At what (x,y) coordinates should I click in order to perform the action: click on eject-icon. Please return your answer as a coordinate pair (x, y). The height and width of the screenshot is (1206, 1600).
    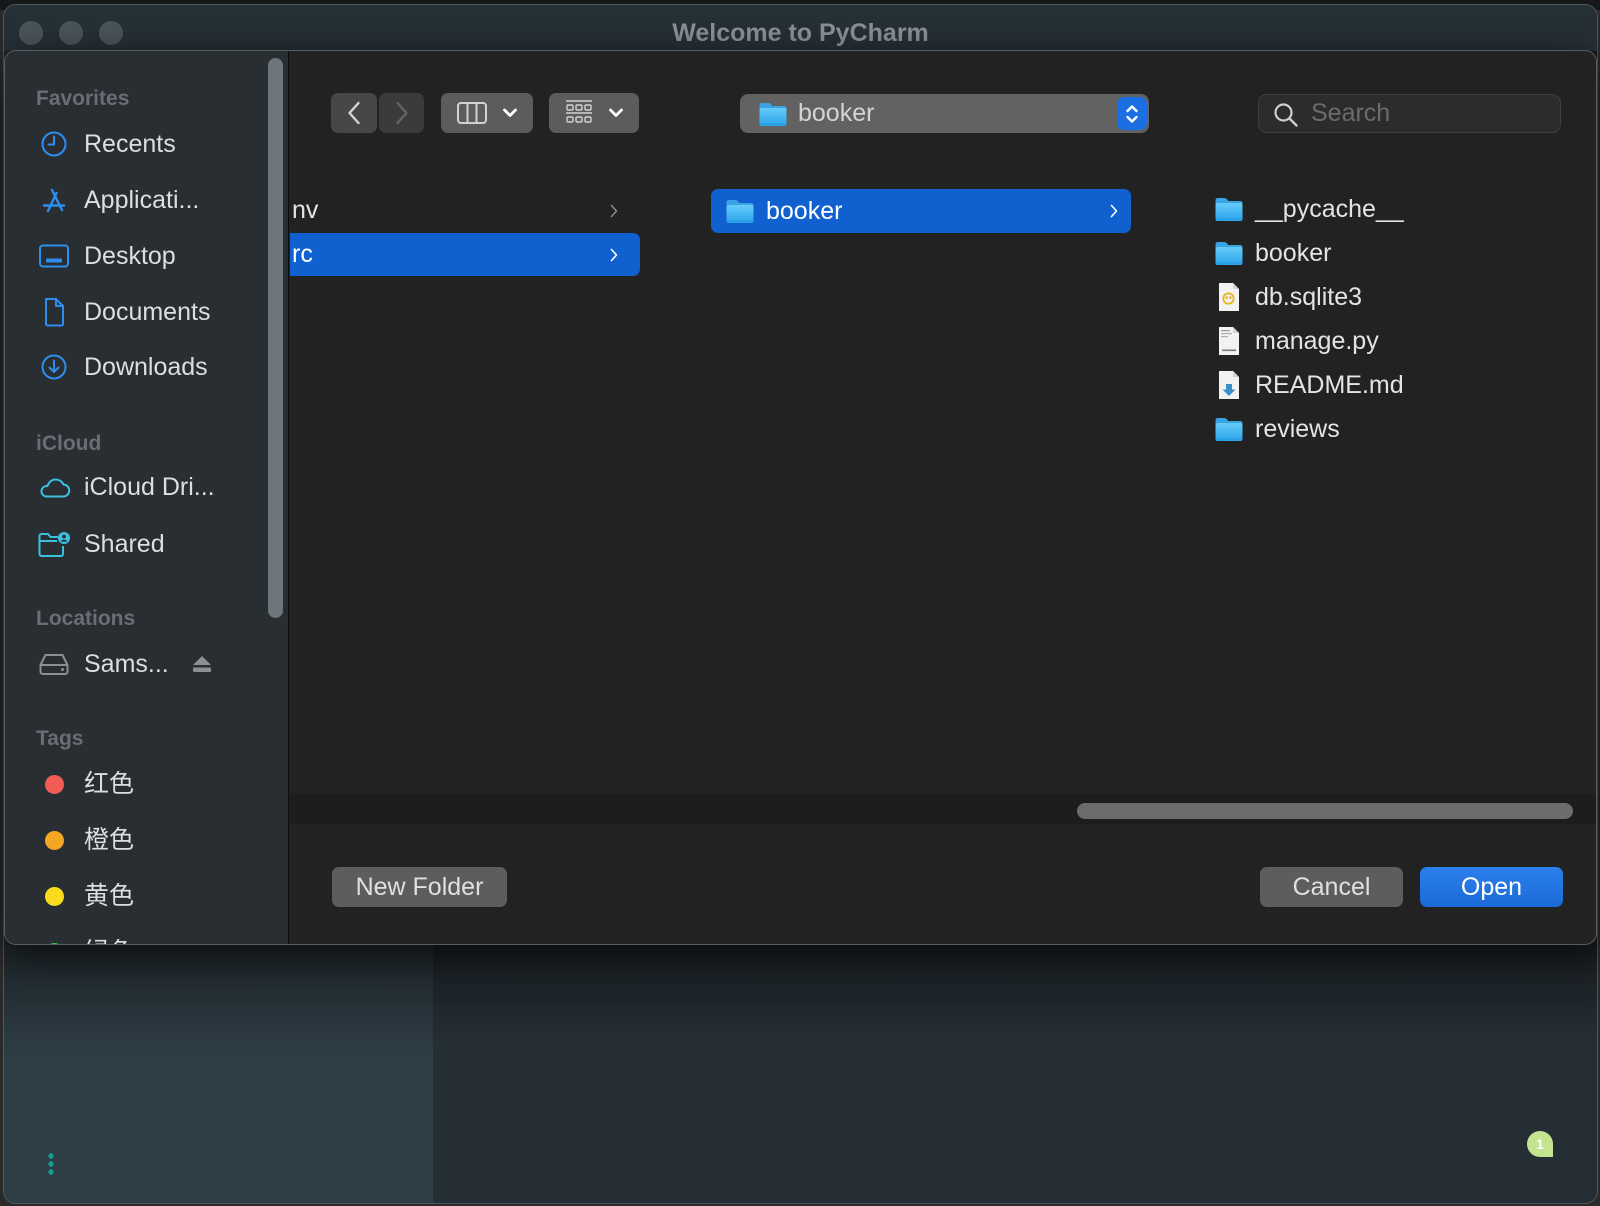
    Looking at the image, I should click on (202, 664).